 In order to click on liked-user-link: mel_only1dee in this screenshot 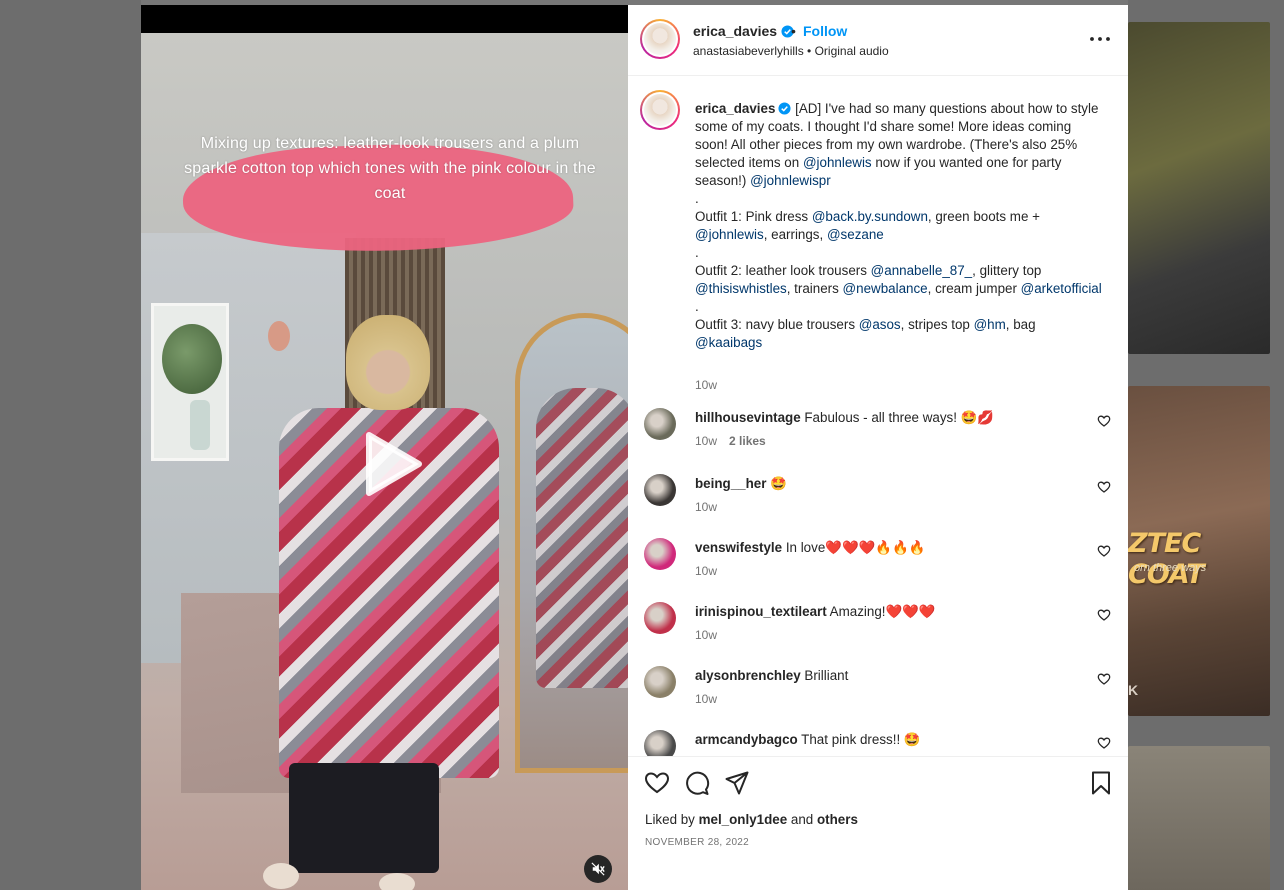, I will do `click(743, 819)`.